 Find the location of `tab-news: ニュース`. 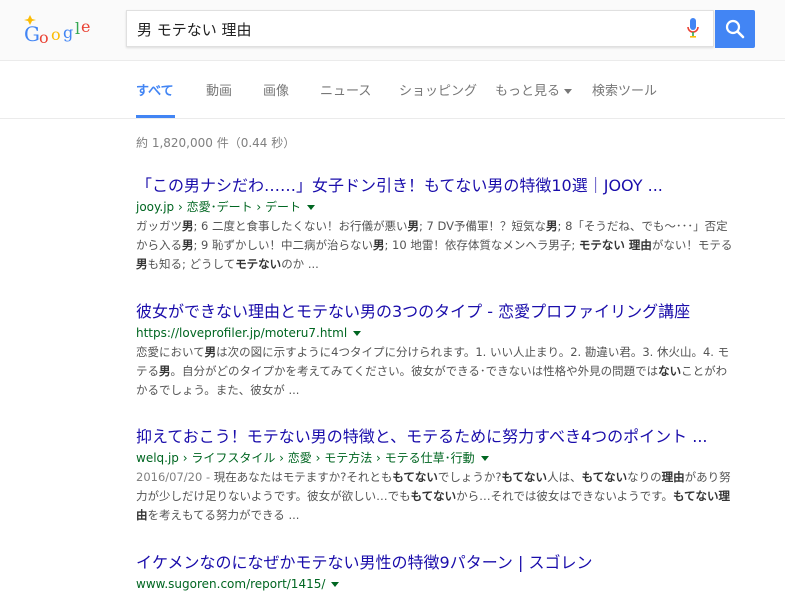

tab-news: ニュース is located at coordinates (345, 89).